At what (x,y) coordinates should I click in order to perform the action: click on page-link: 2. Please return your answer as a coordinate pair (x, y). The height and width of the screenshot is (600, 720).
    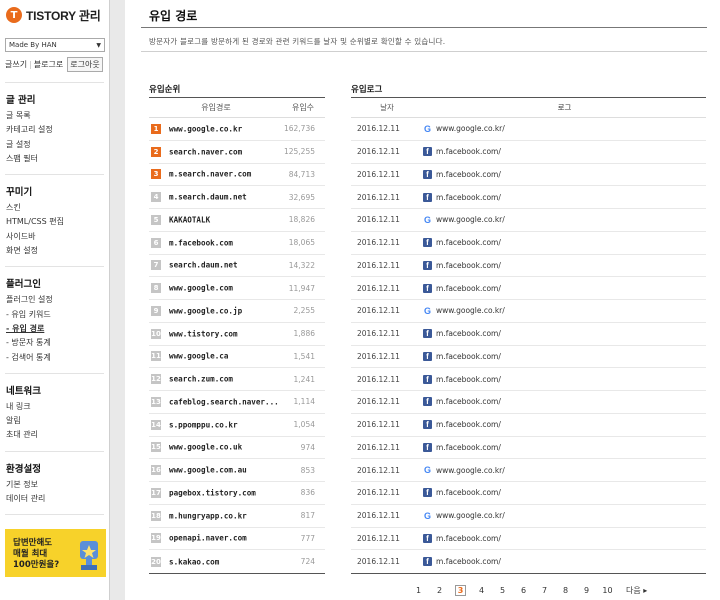
    Looking at the image, I should click on (439, 590).